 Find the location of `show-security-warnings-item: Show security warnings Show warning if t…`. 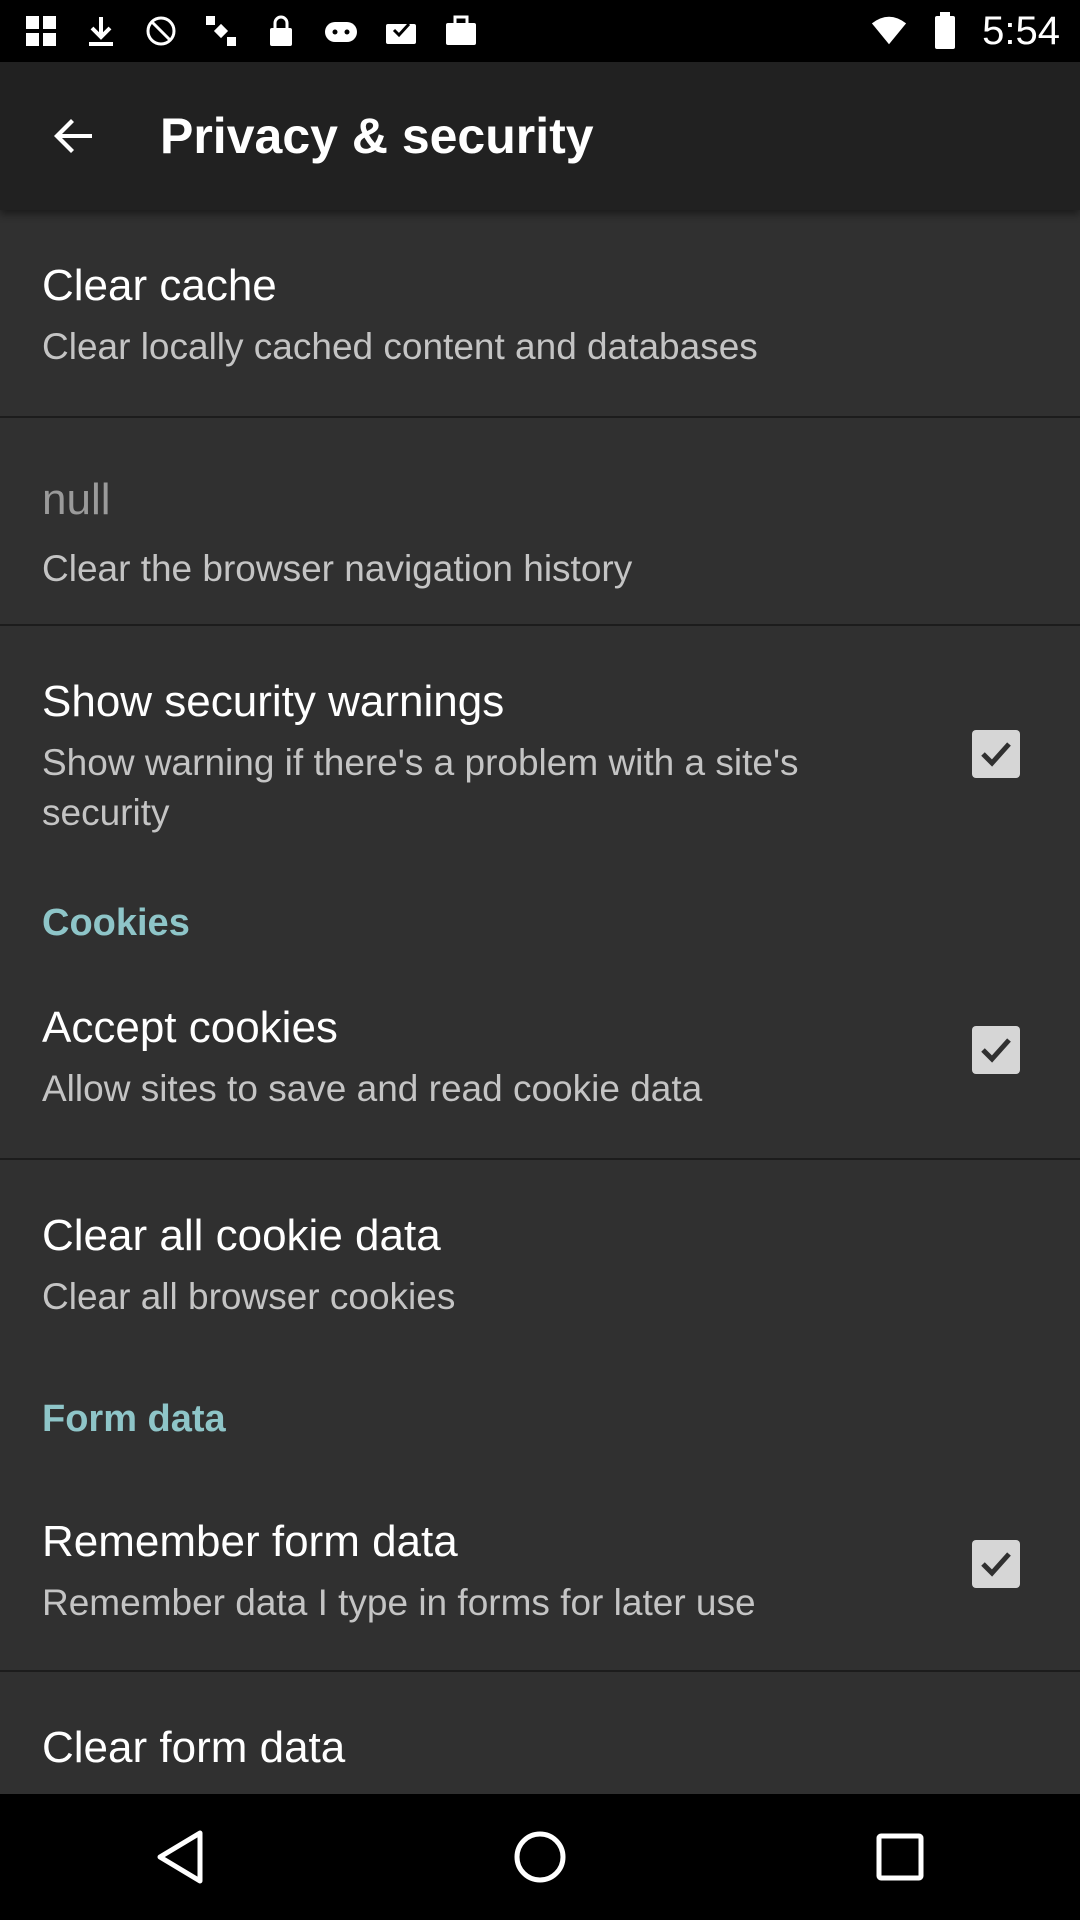

show-security-warnings-item: Show security warnings Show warning if t… is located at coordinates (540, 754).